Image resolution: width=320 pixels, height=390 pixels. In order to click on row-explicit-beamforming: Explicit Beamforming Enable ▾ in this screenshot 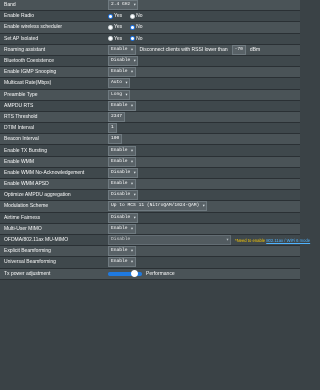, I will do `click(150, 252)`.